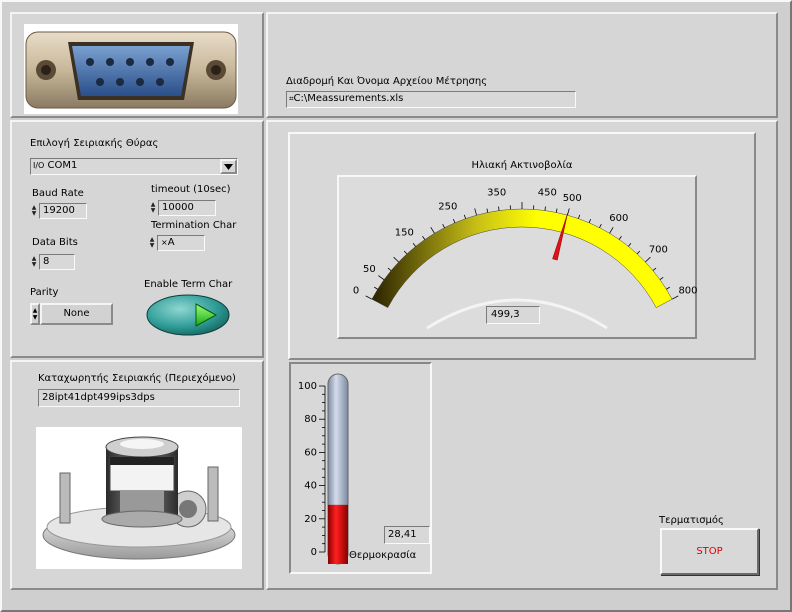  Describe the element at coordinates (709, 551) in the screenshot. I see `stop-button: STOP` at that location.